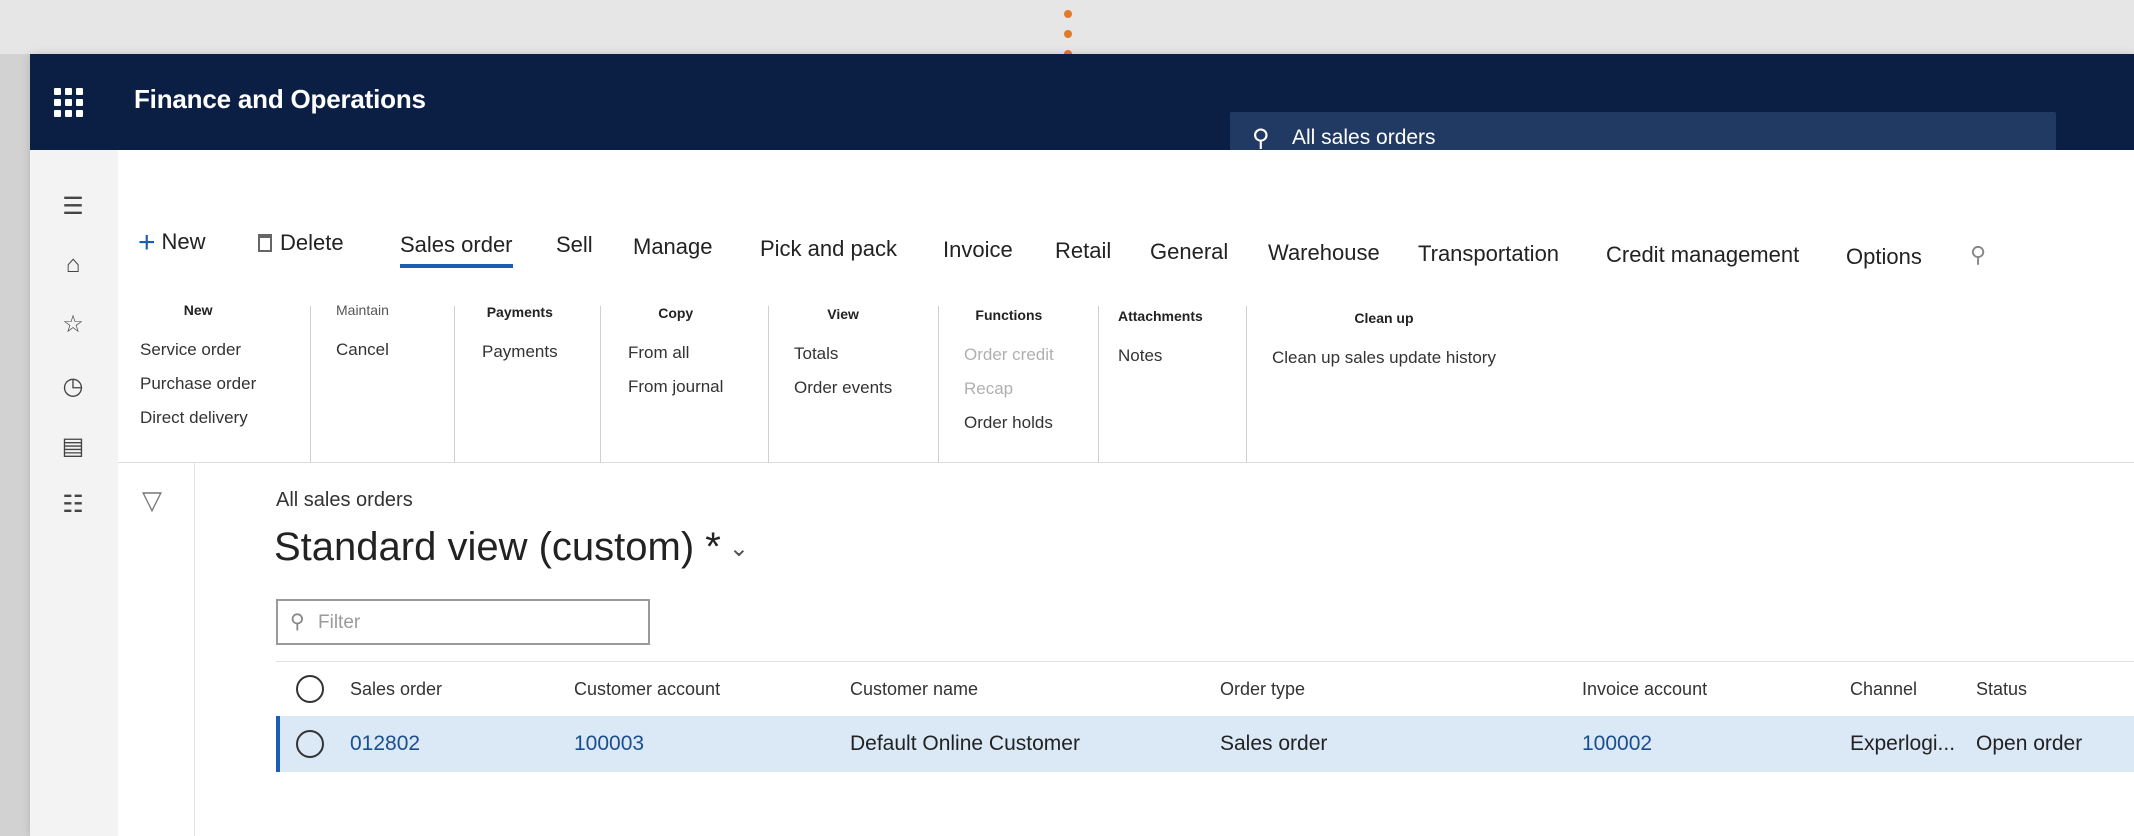 The width and height of the screenshot is (2134, 836). I want to click on page-title: Standard view (custom), so click(484, 547).